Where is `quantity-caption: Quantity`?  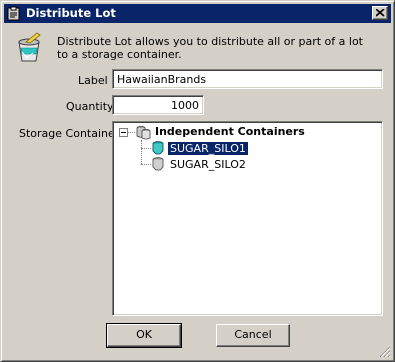
quantity-caption: Quantity is located at coordinates (90, 106).